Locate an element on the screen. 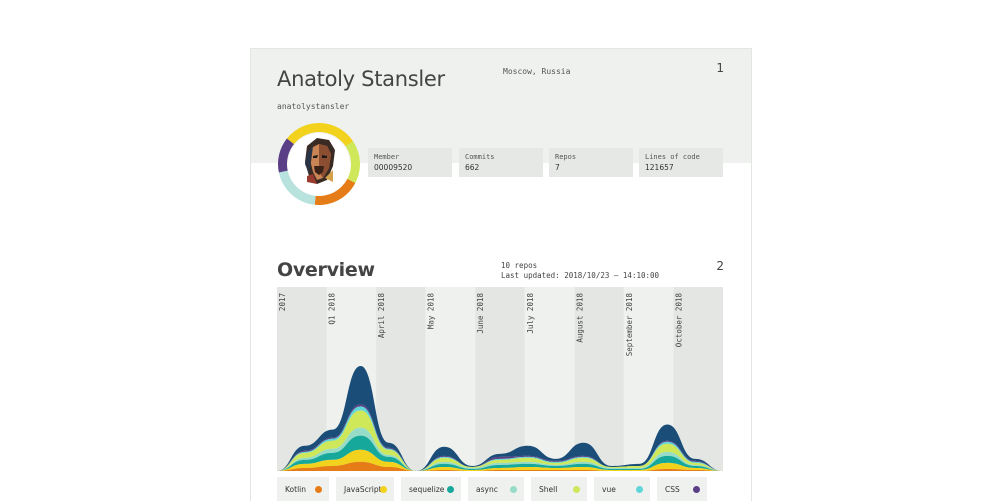  month-label: May 2018 is located at coordinates (431, 311).